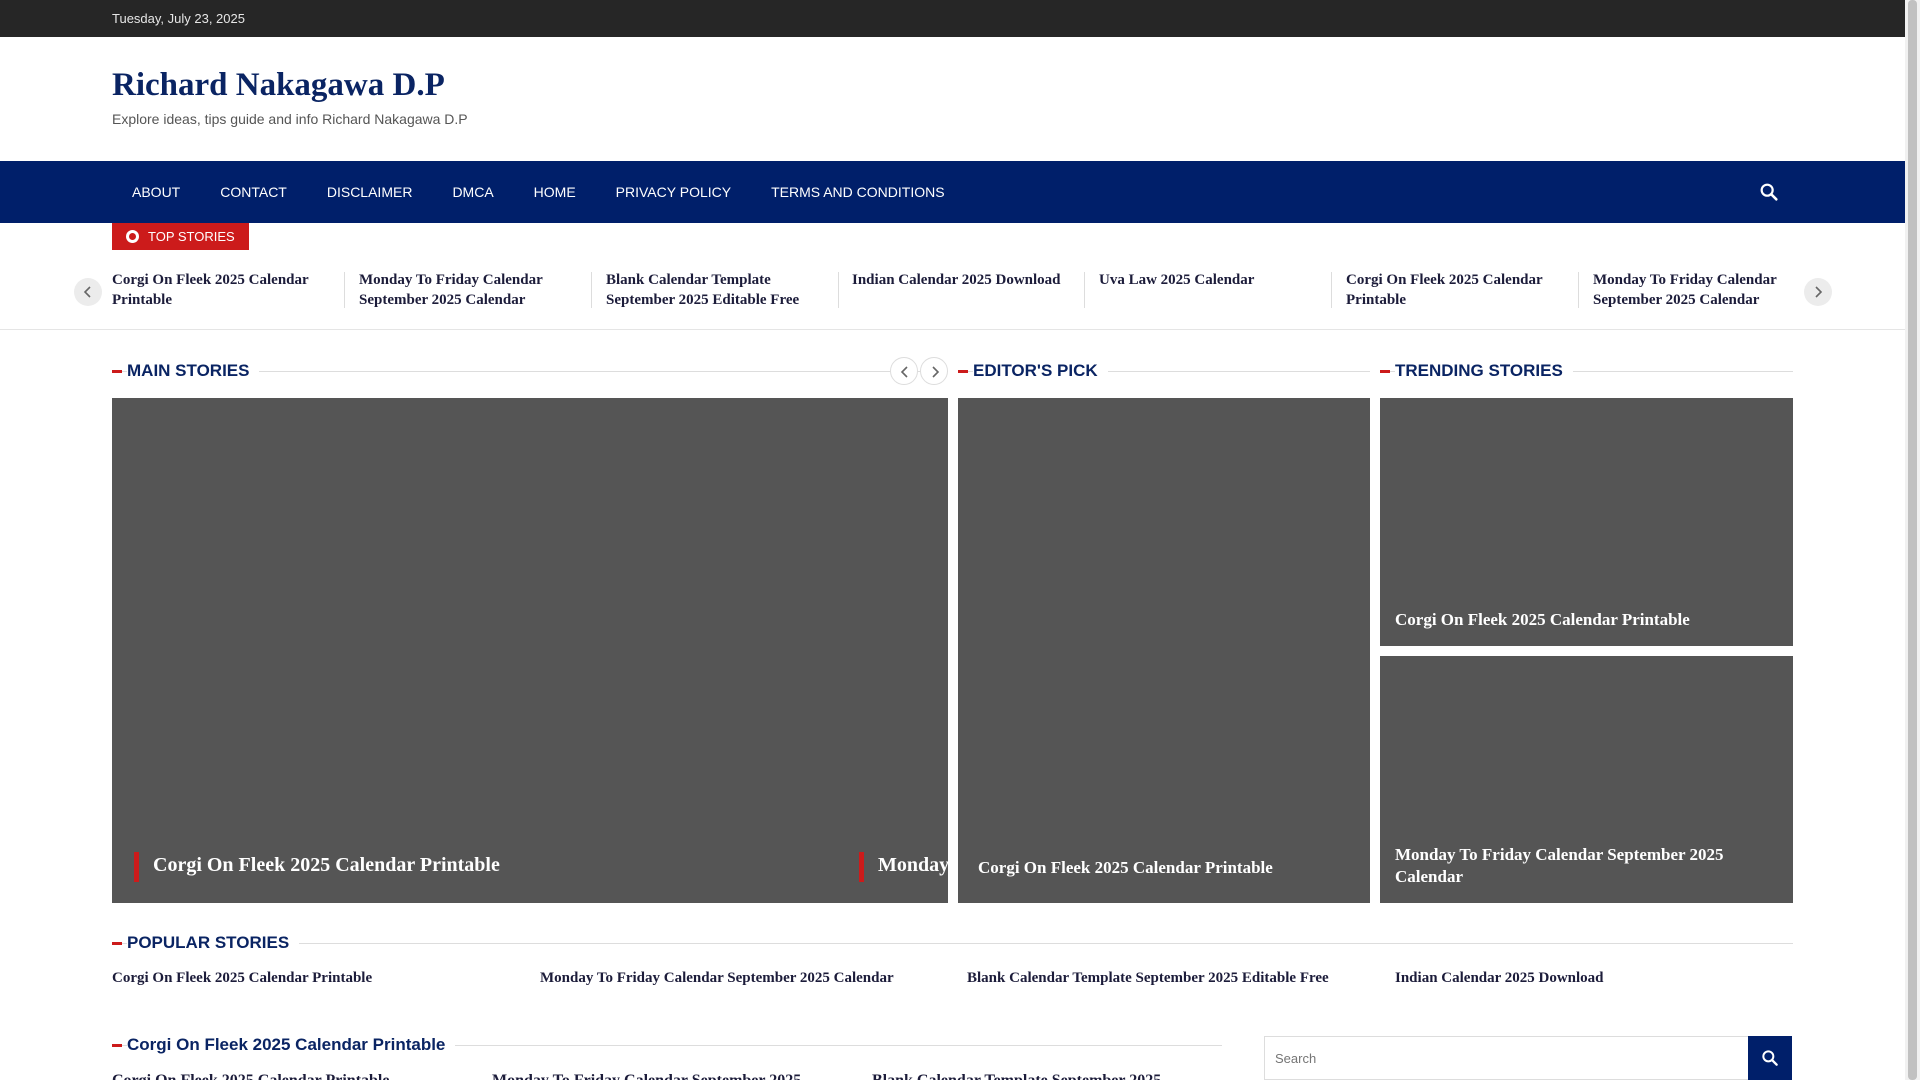 This screenshot has height=1080, width=1920. Describe the element at coordinates (326, 865) in the screenshot. I see `main-story-title: Corgi On Fleek 2025 Calendar Printable` at that location.